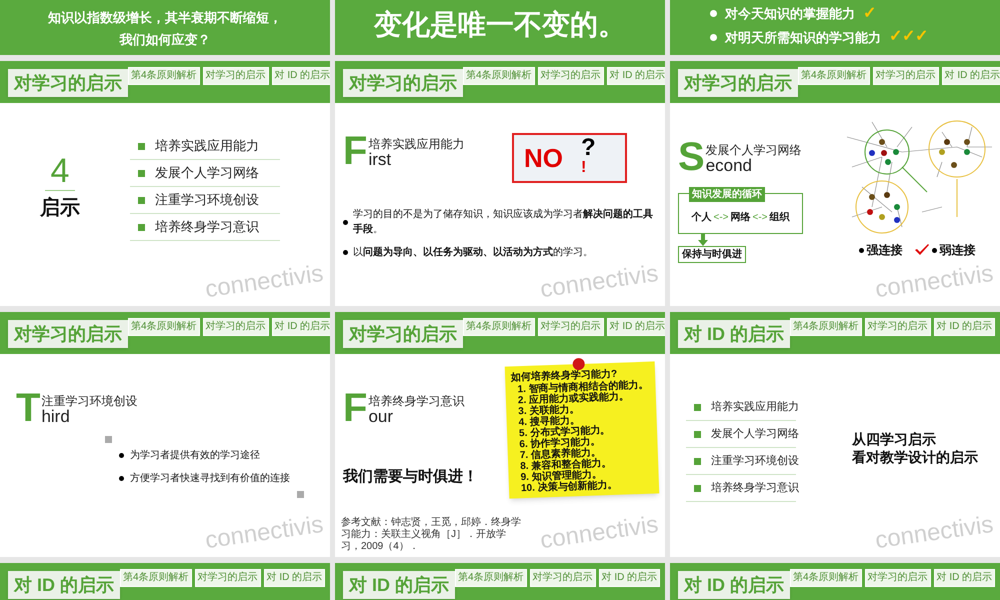 This screenshot has width=1000, height=600. What do you see at coordinates (165, 18) in the screenshot?
I see `statement-text: 知识以指数级增长，其半衰期不断缩短，` at bounding box center [165, 18].